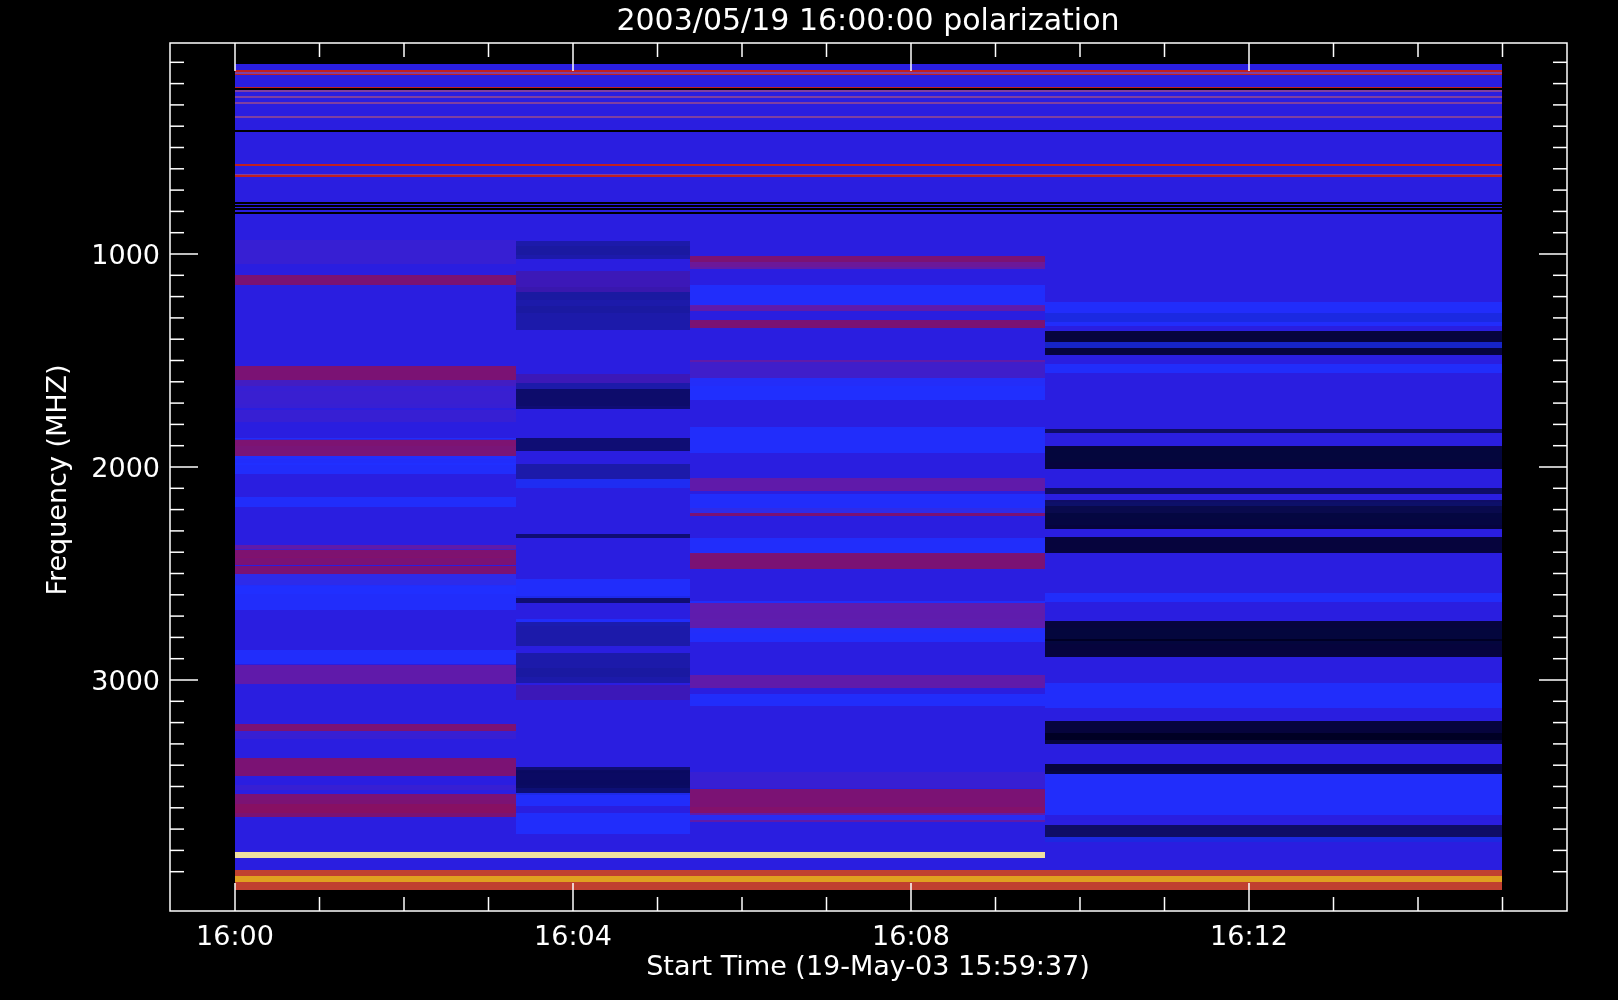 The height and width of the screenshot is (1000, 1618). I want to click on x-tick-label: 16:08, so click(911, 935).